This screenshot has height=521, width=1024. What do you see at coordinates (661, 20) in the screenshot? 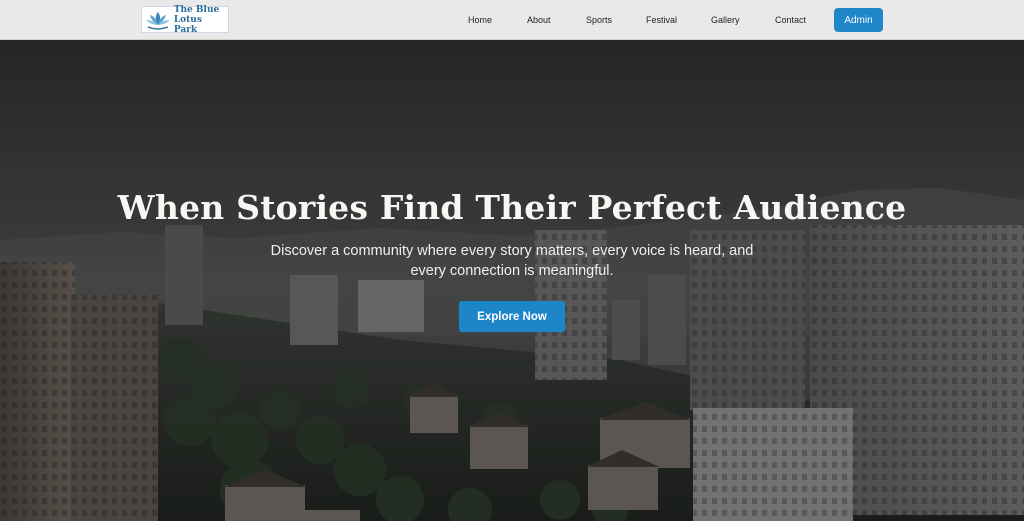
I see `nav-festival-link: Festival` at bounding box center [661, 20].